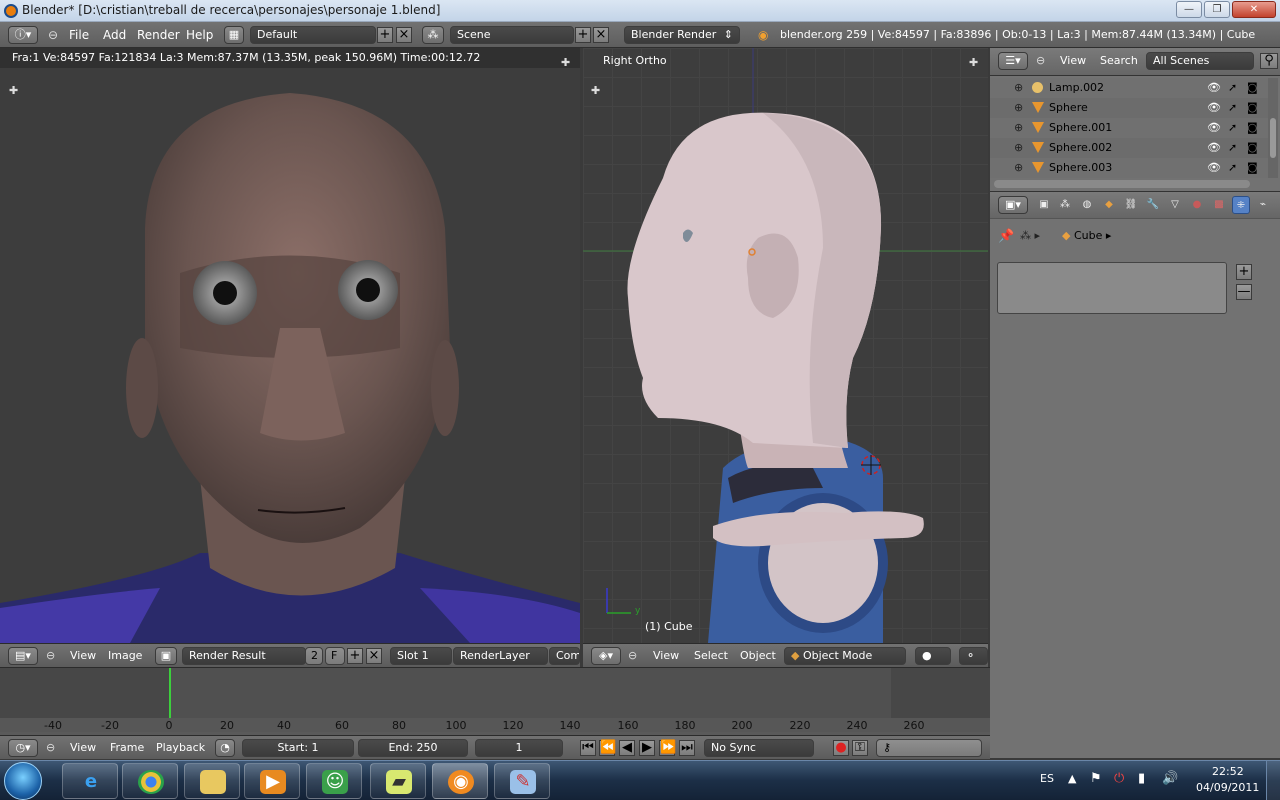 This screenshot has width=1280, height=800. Describe the element at coordinates (759, 748) in the screenshot. I see `sync-mode-select: No Sync` at that location.